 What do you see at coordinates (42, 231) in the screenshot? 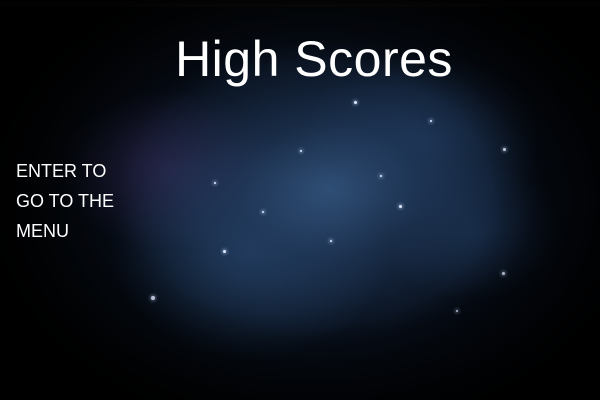
I see `menu-hint-line: MENU` at bounding box center [42, 231].